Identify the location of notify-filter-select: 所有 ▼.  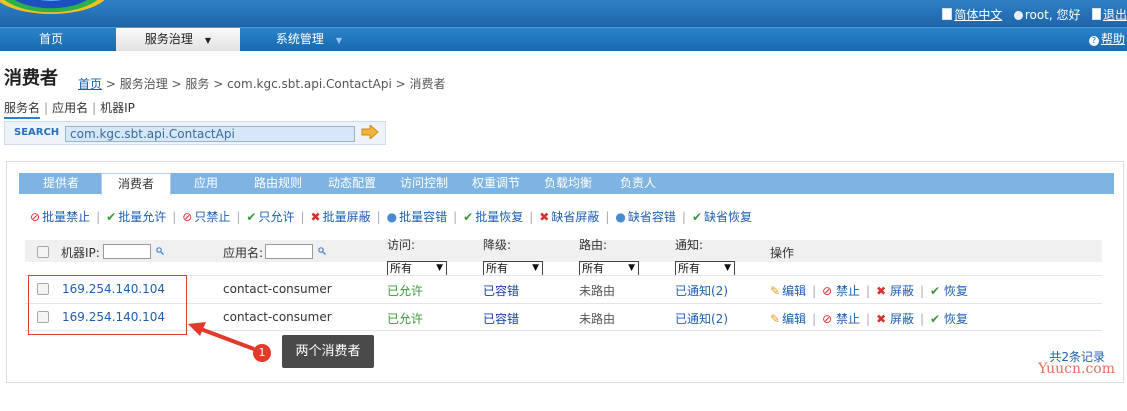
(705, 268).